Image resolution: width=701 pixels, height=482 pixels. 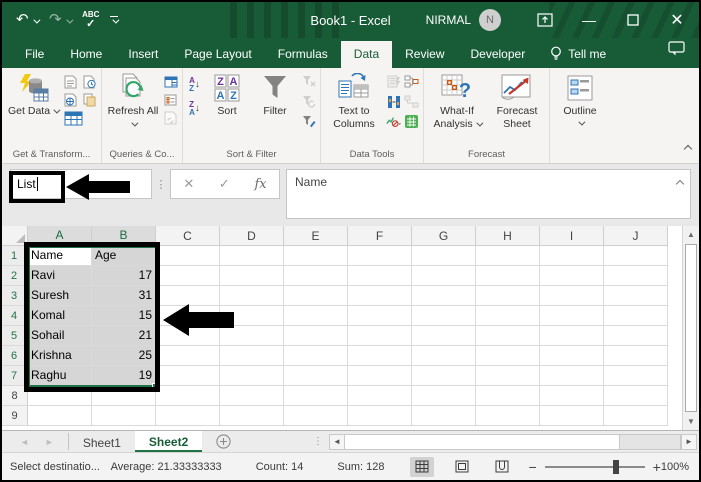 What do you see at coordinates (508, 356) in the screenshot?
I see `cell-H6` at bounding box center [508, 356].